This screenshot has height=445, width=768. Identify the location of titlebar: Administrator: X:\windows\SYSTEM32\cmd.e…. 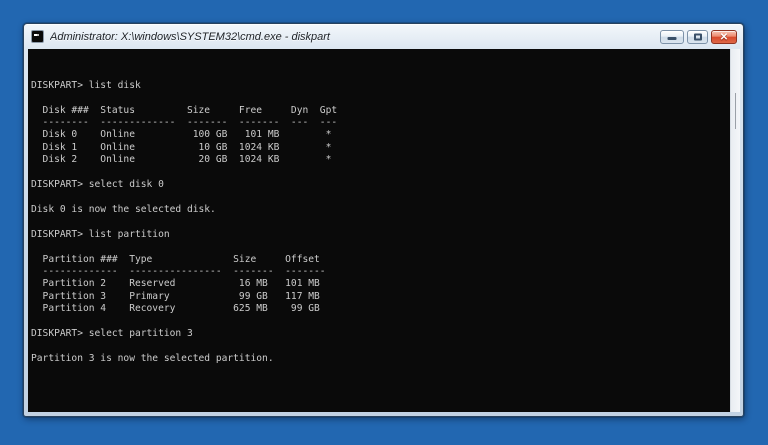
(383, 36).